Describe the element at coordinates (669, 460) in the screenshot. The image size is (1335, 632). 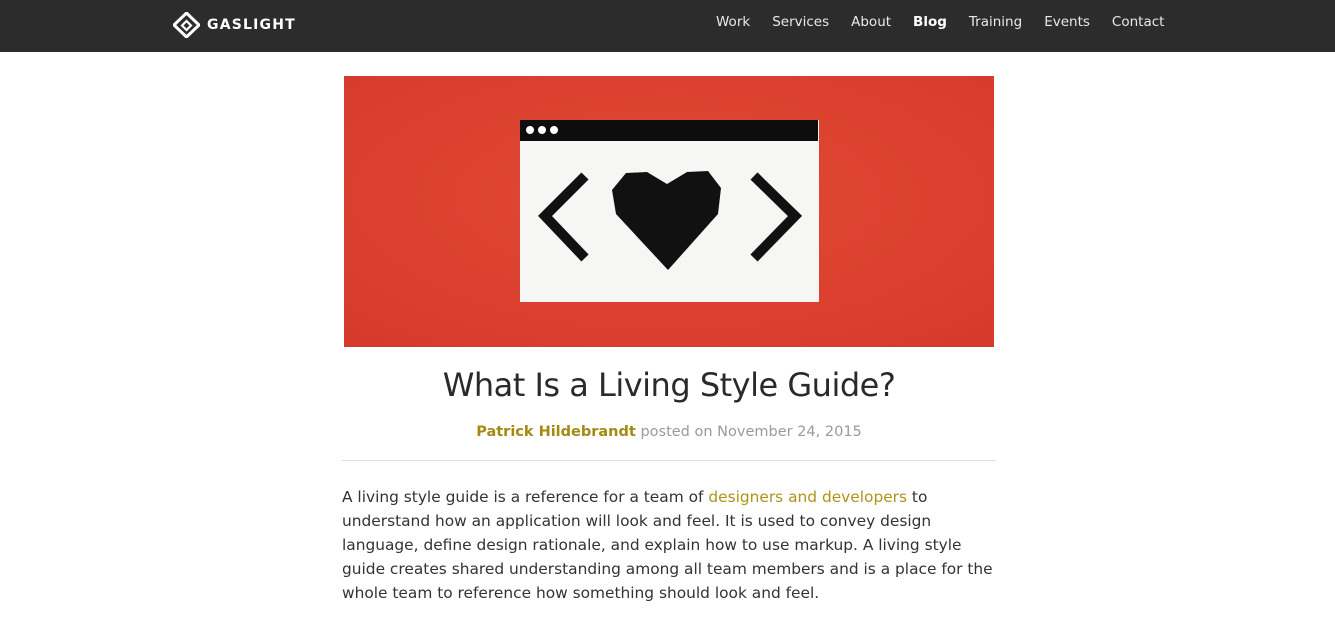
I see `divider` at that location.